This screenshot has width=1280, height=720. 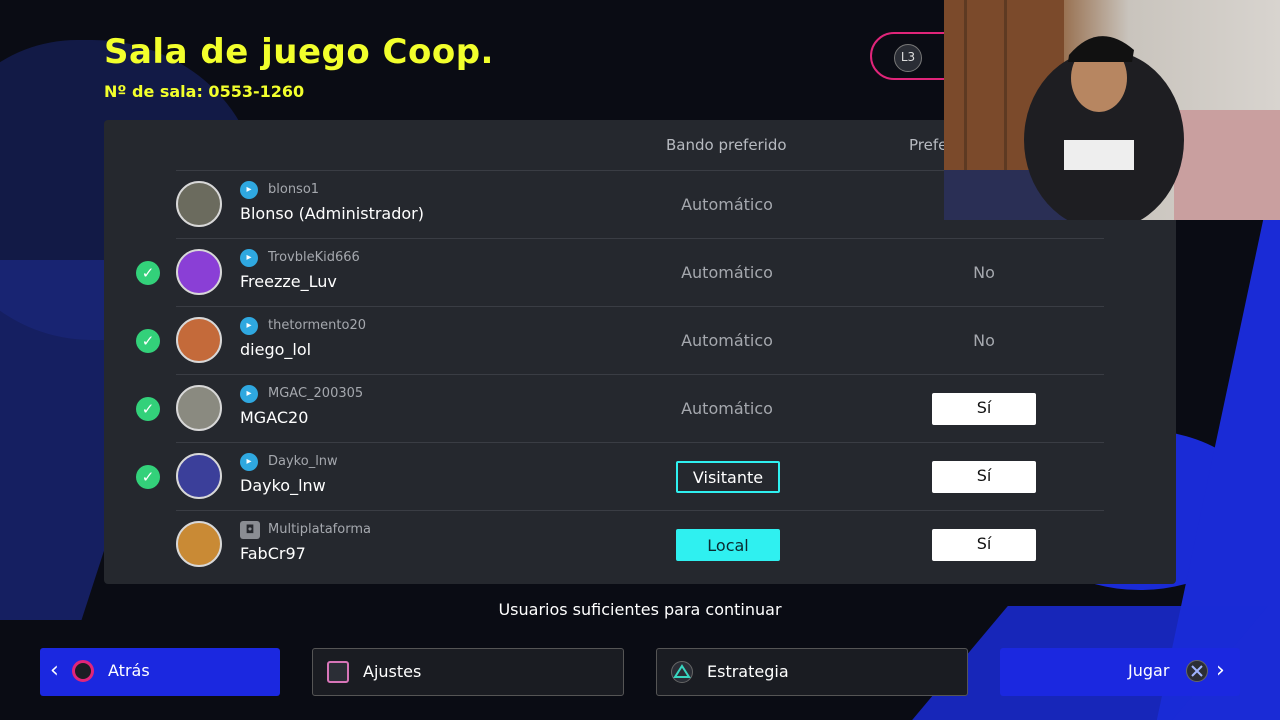 What do you see at coordinates (314, 257) in the screenshot?
I see `player-handle: TrovbleKid666` at bounding box center [314, 257].